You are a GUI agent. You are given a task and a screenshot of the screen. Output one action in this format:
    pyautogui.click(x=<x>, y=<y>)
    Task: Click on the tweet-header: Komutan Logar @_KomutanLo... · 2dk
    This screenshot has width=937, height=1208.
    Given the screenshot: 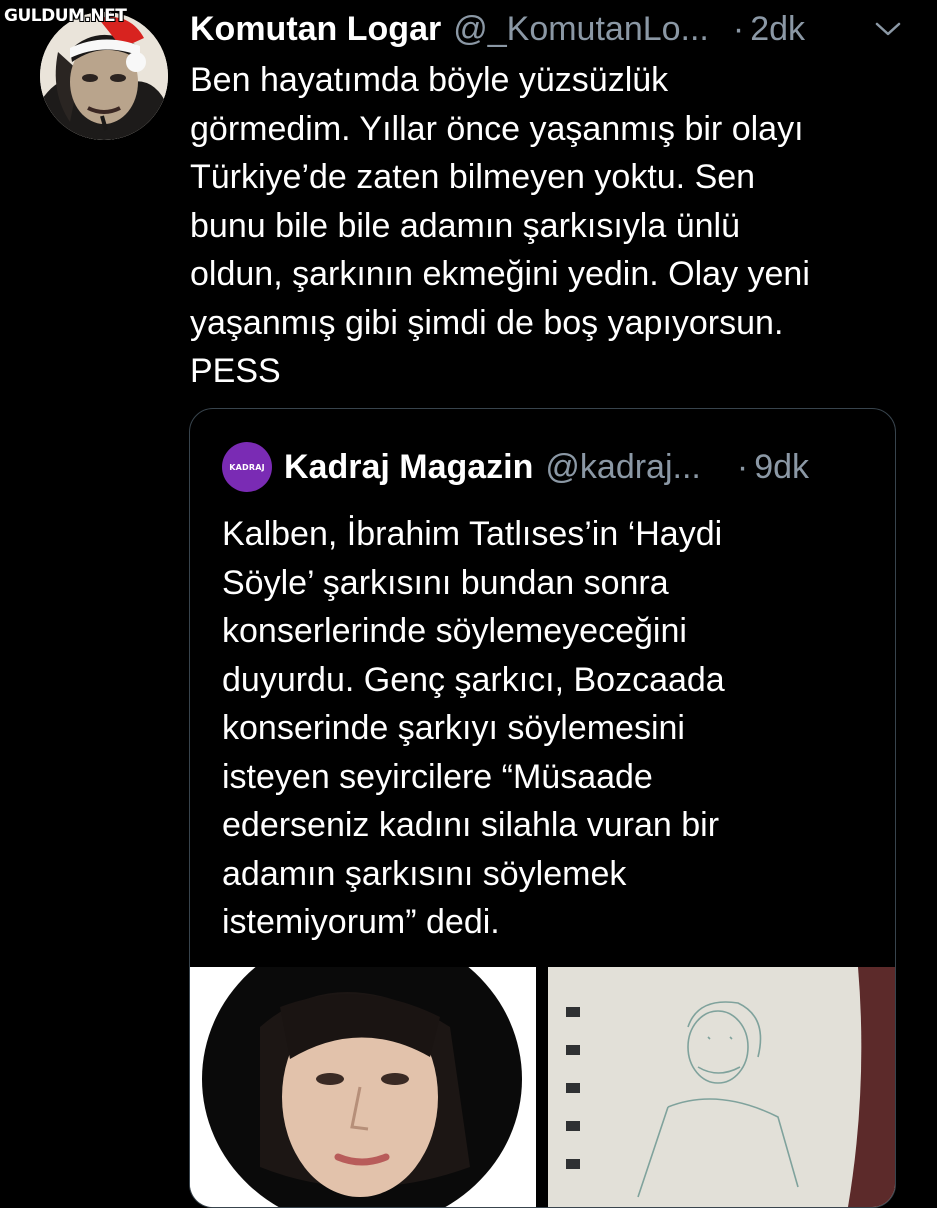 What is the action you would take?
    pyautogui.click(x=550, y=29)
    